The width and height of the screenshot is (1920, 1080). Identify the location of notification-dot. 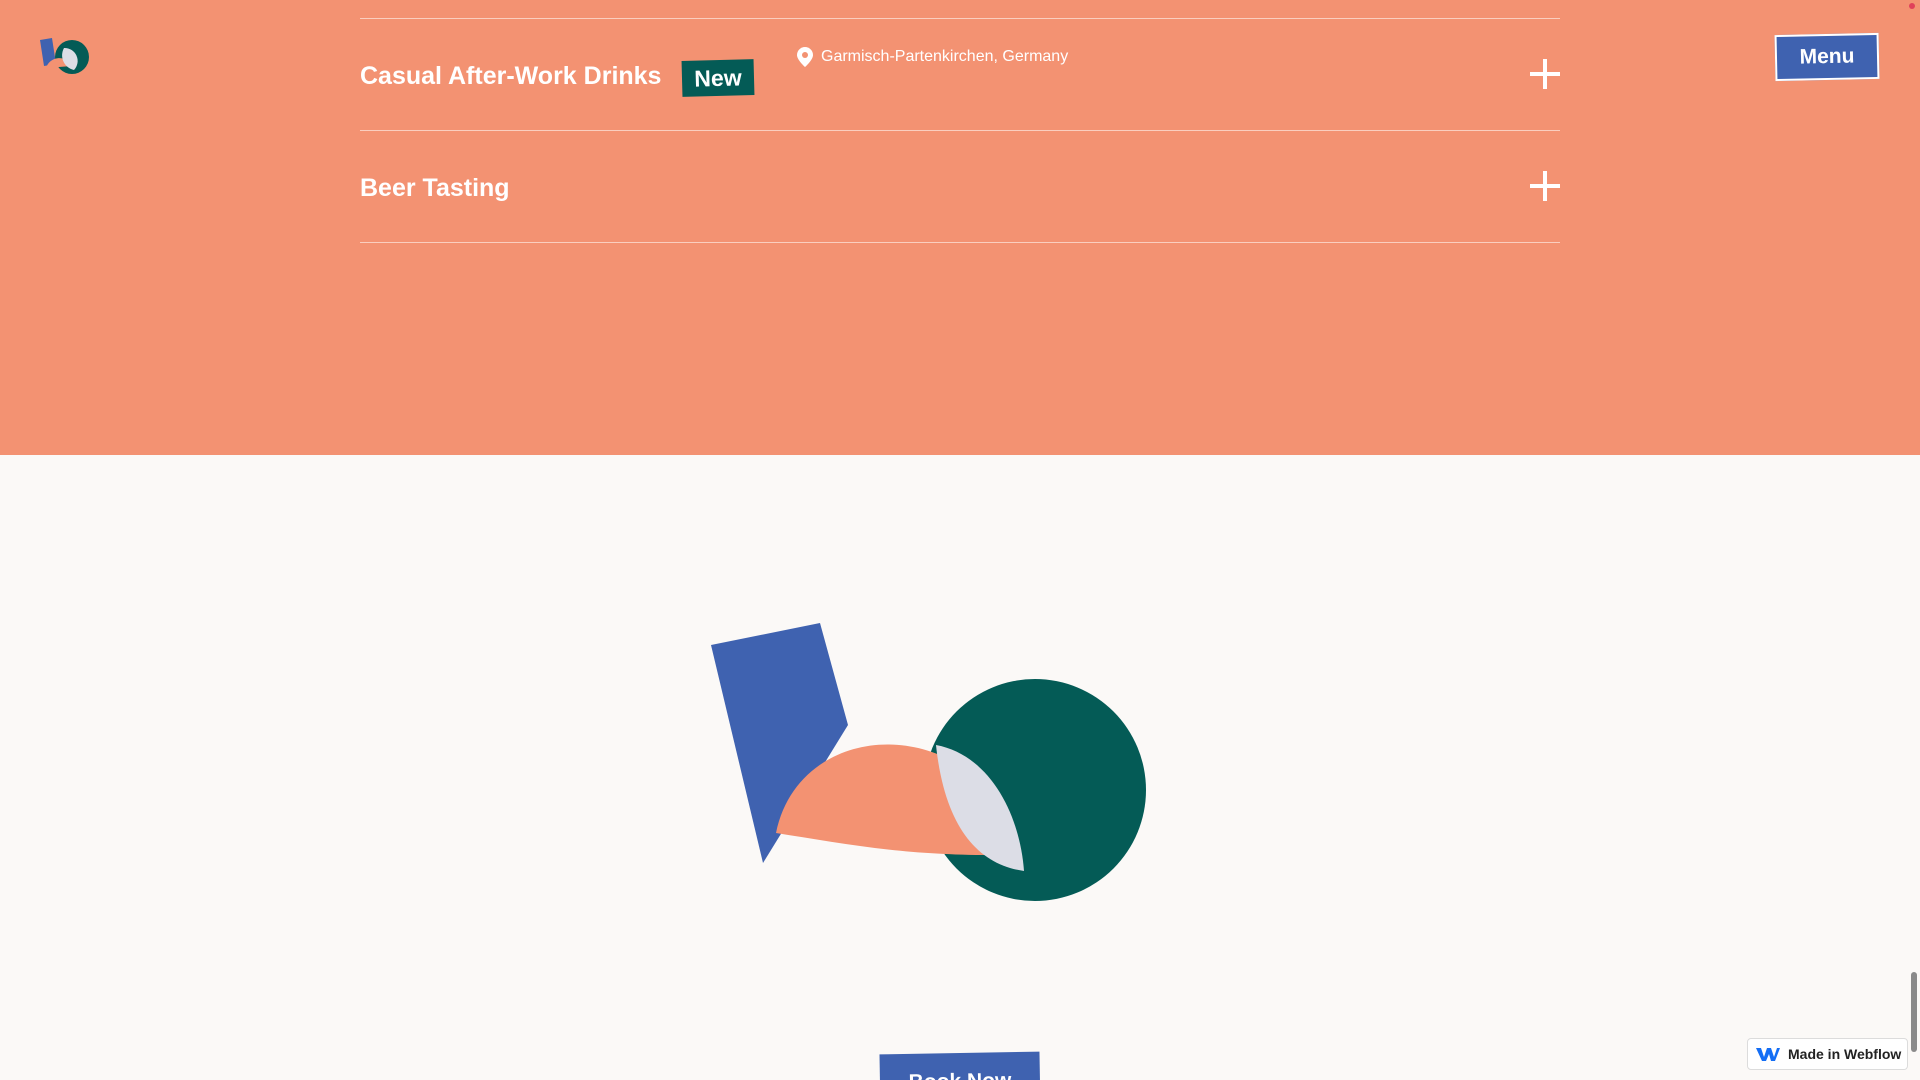
(1912, 6).